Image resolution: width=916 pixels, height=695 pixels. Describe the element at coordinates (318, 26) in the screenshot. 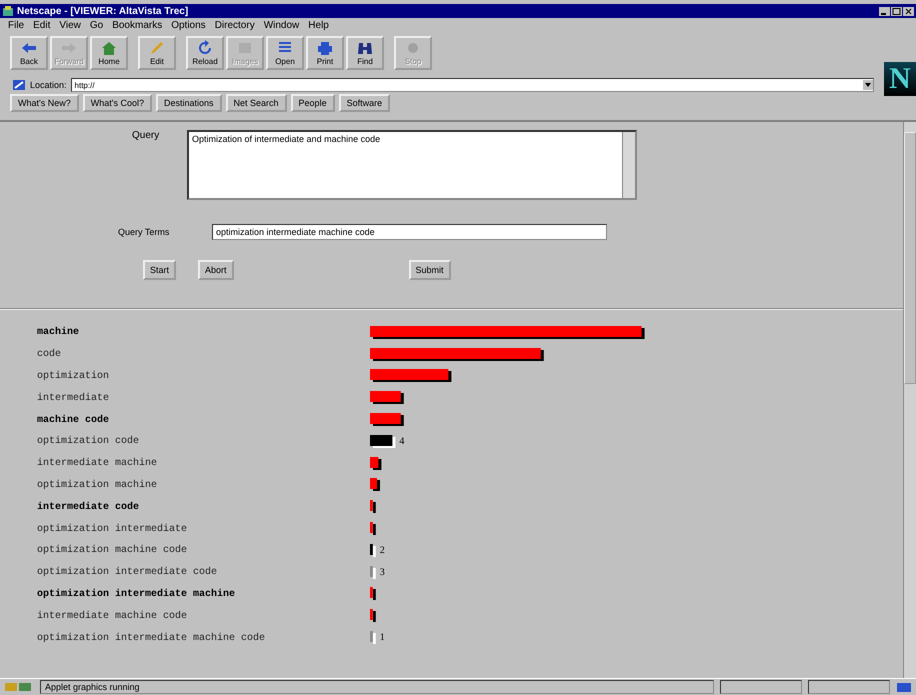

I see `menu-item: Help` at that location.